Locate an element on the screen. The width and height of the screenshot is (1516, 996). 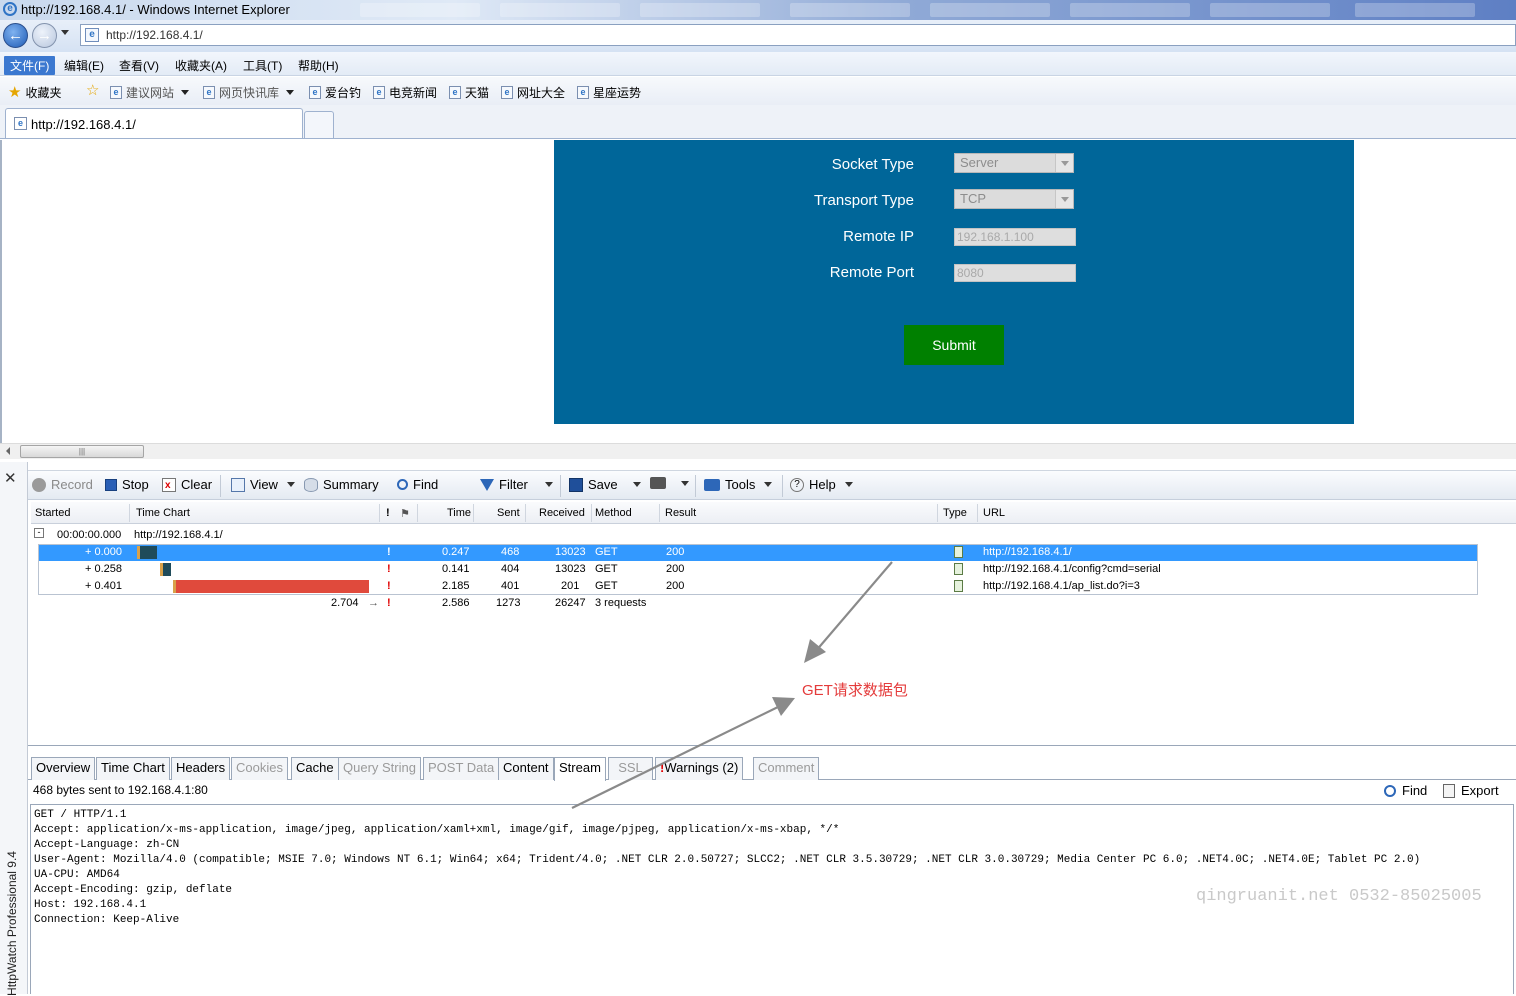
new-tab-button is located at coordinates (319, 124).